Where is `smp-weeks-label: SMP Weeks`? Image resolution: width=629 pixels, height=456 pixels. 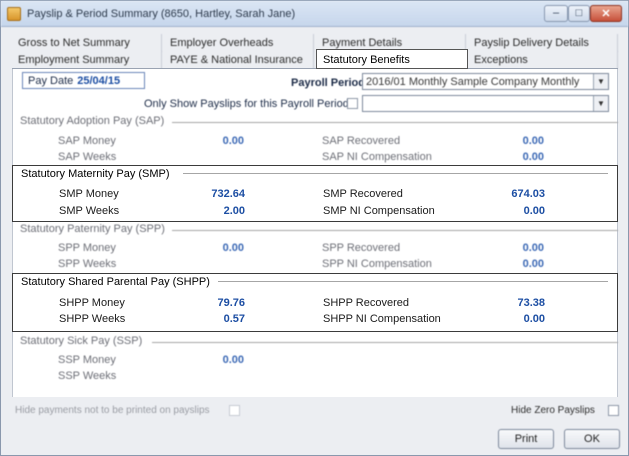 smp-weeks-label: SMP Weeks is located at coordinates (89, 211).